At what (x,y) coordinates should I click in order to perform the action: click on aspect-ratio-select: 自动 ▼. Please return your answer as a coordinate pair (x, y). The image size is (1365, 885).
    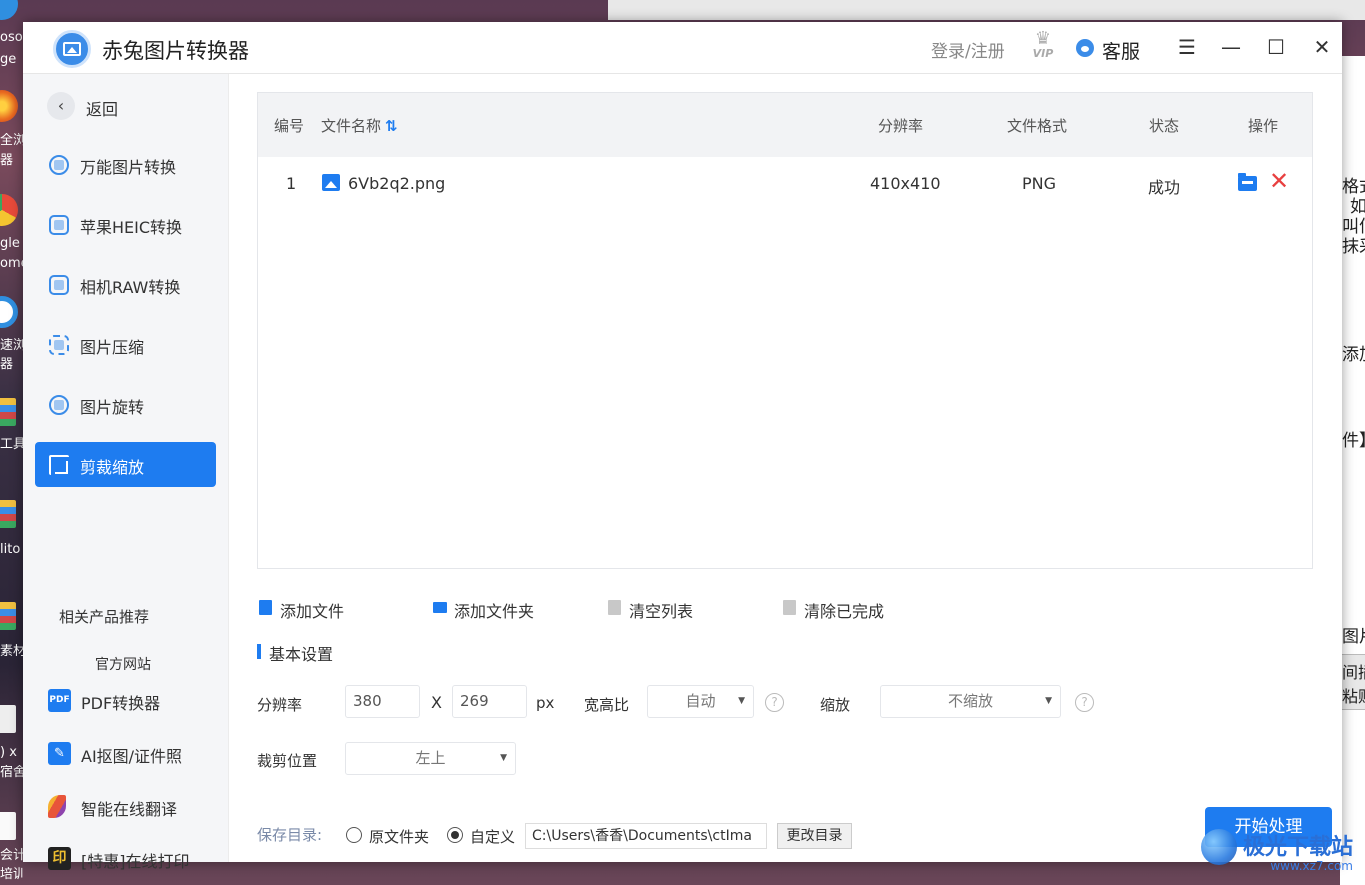
    Looking at the image, I should click on (700, 701).